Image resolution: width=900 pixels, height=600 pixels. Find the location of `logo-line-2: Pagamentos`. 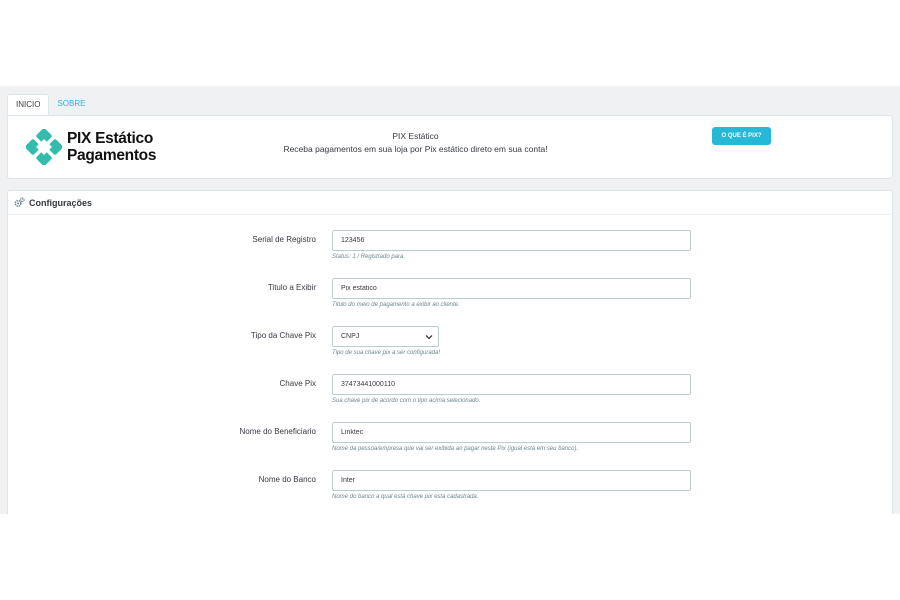

logo-line-2: Pagamentos is located at coordinates (112, 155).